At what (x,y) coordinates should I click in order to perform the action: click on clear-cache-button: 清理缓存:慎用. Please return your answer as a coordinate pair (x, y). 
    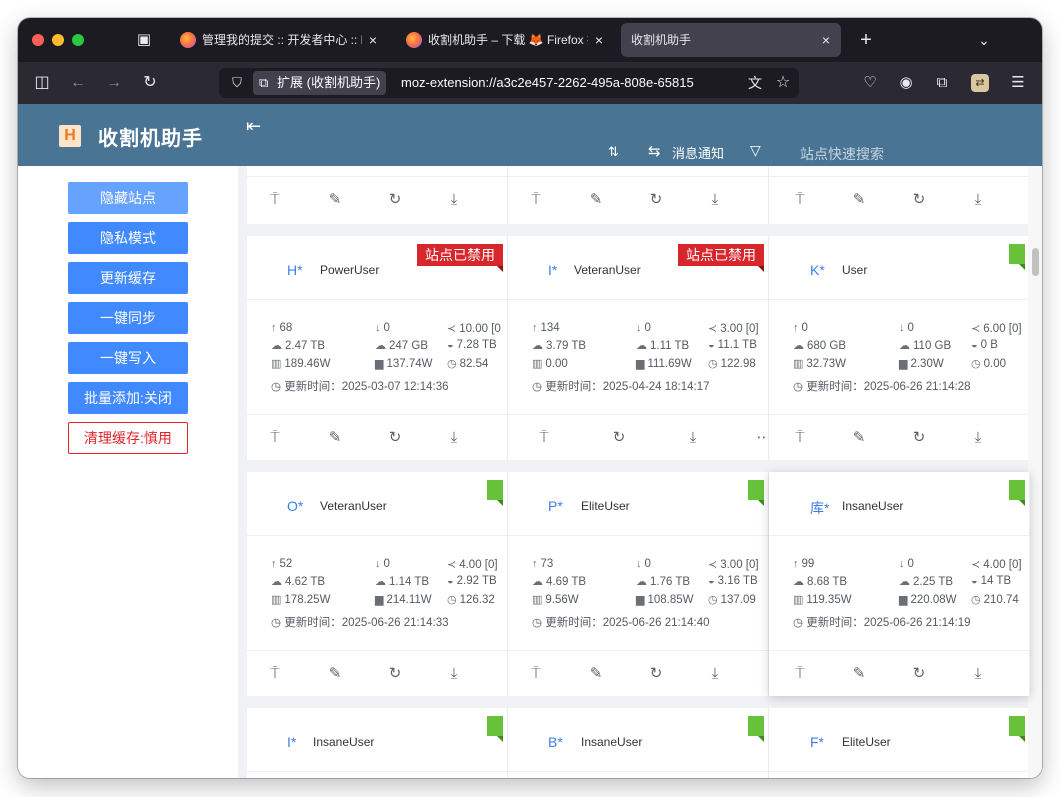
    Looking at the image, I should click on (128, 438).